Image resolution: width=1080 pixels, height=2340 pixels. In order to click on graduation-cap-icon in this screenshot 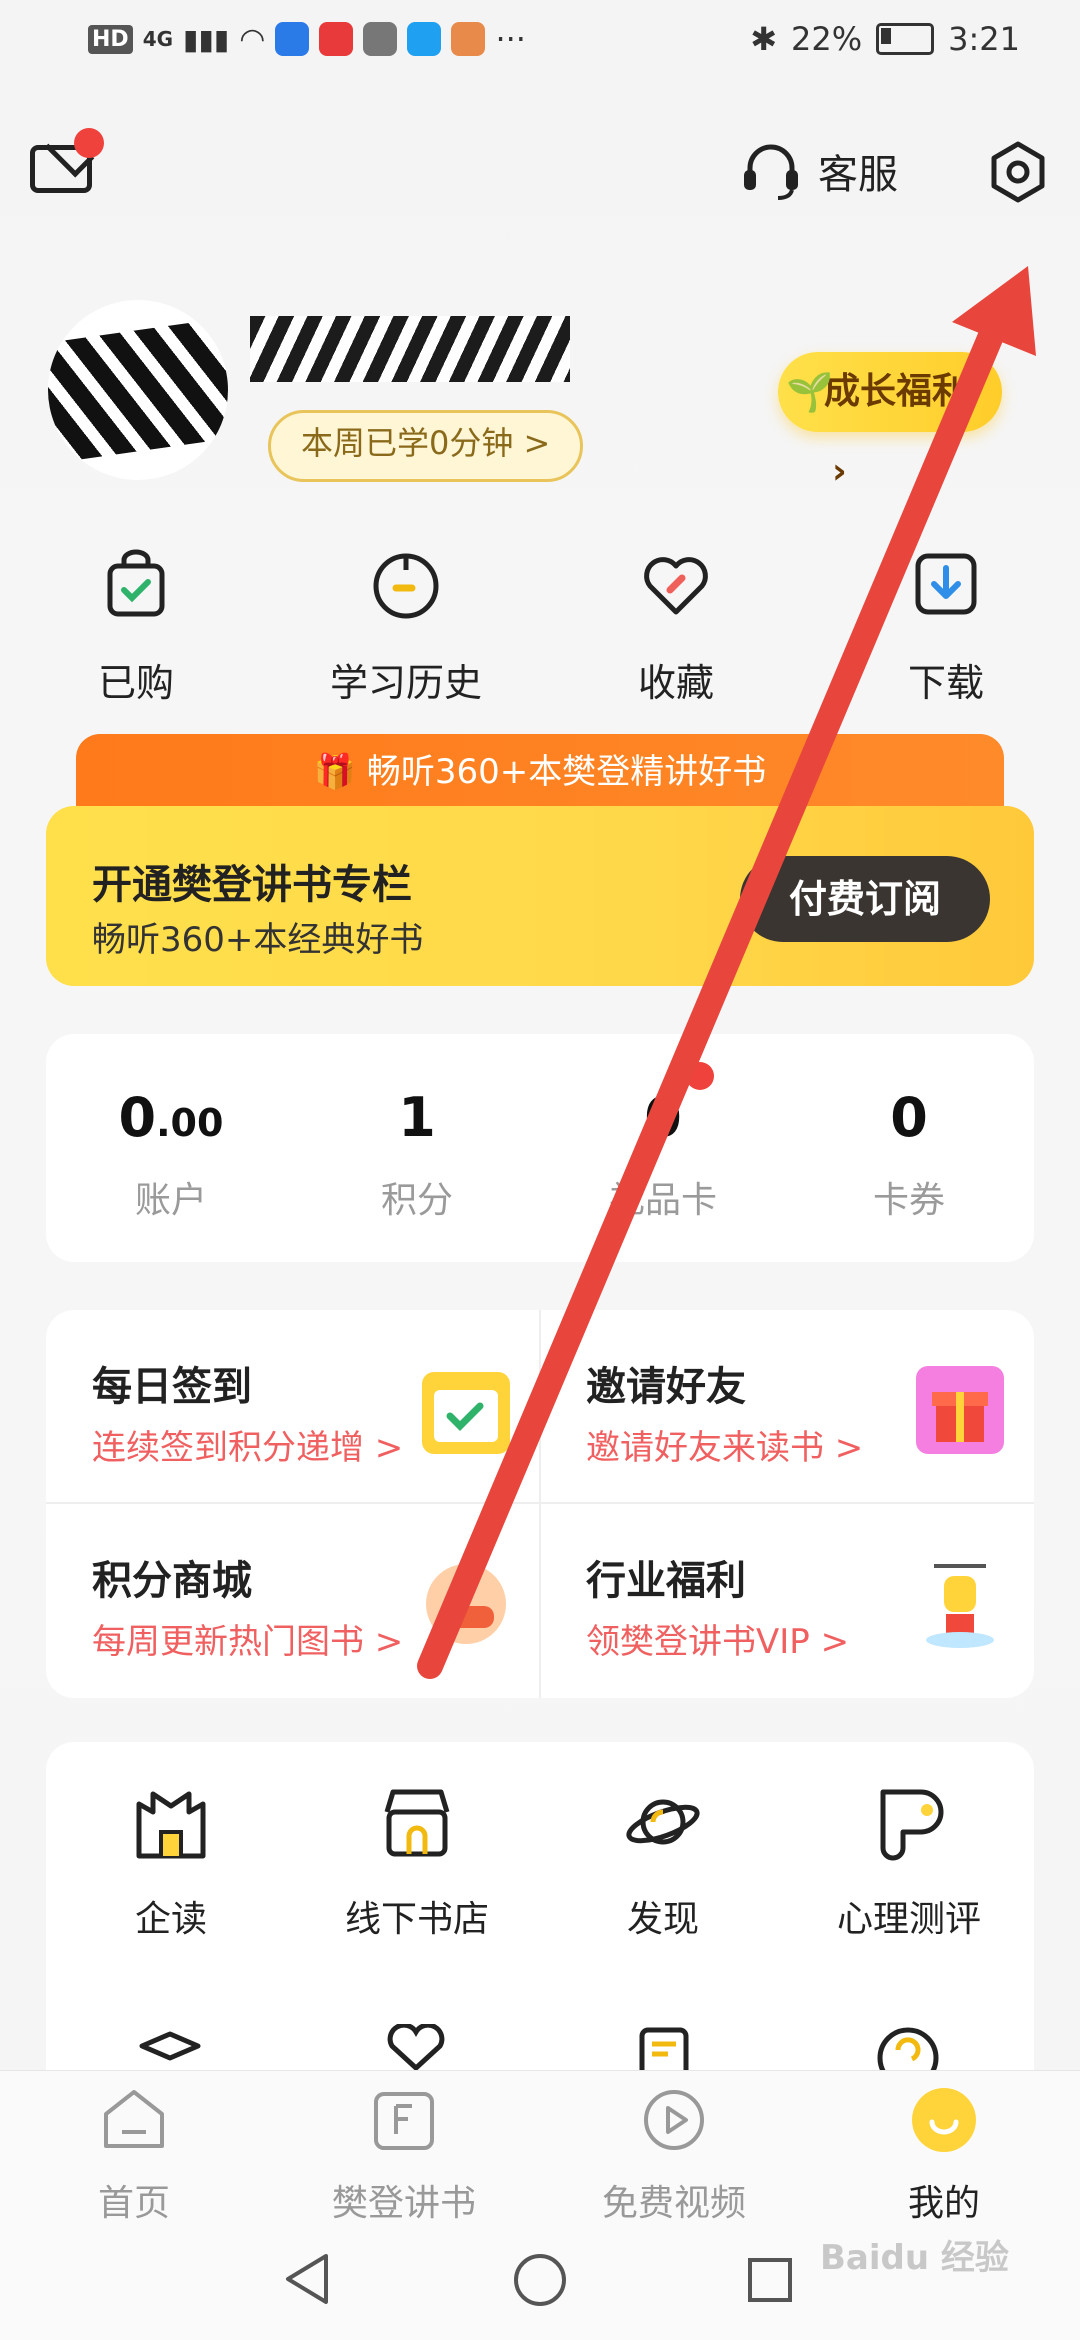, I will do `click(170, 2050)`.